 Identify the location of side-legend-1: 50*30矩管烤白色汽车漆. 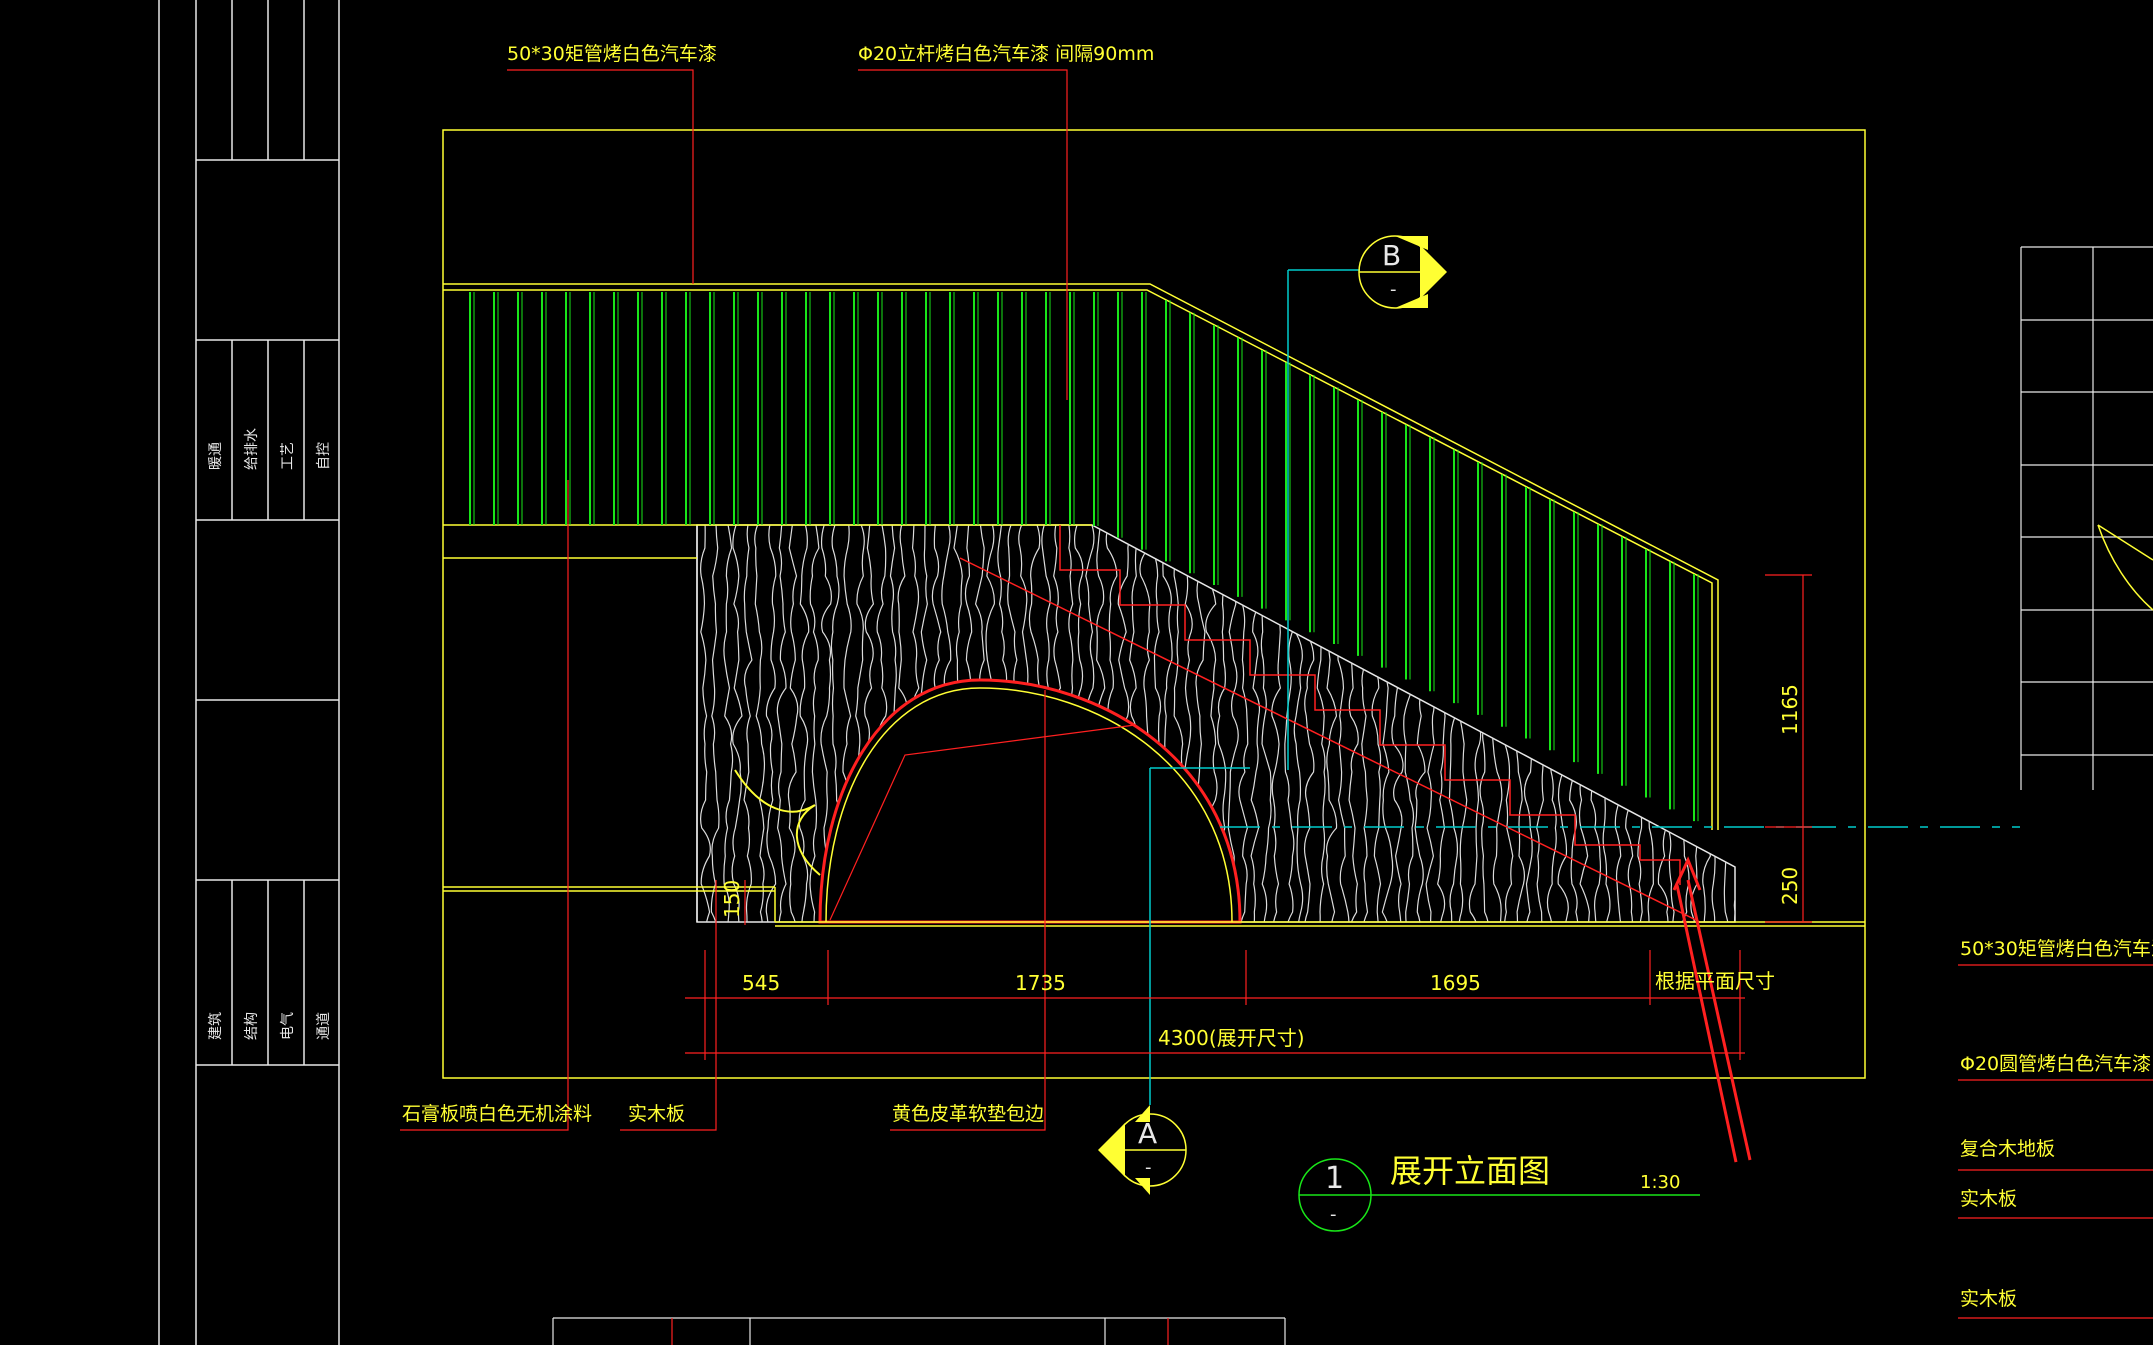
(2056, 949).